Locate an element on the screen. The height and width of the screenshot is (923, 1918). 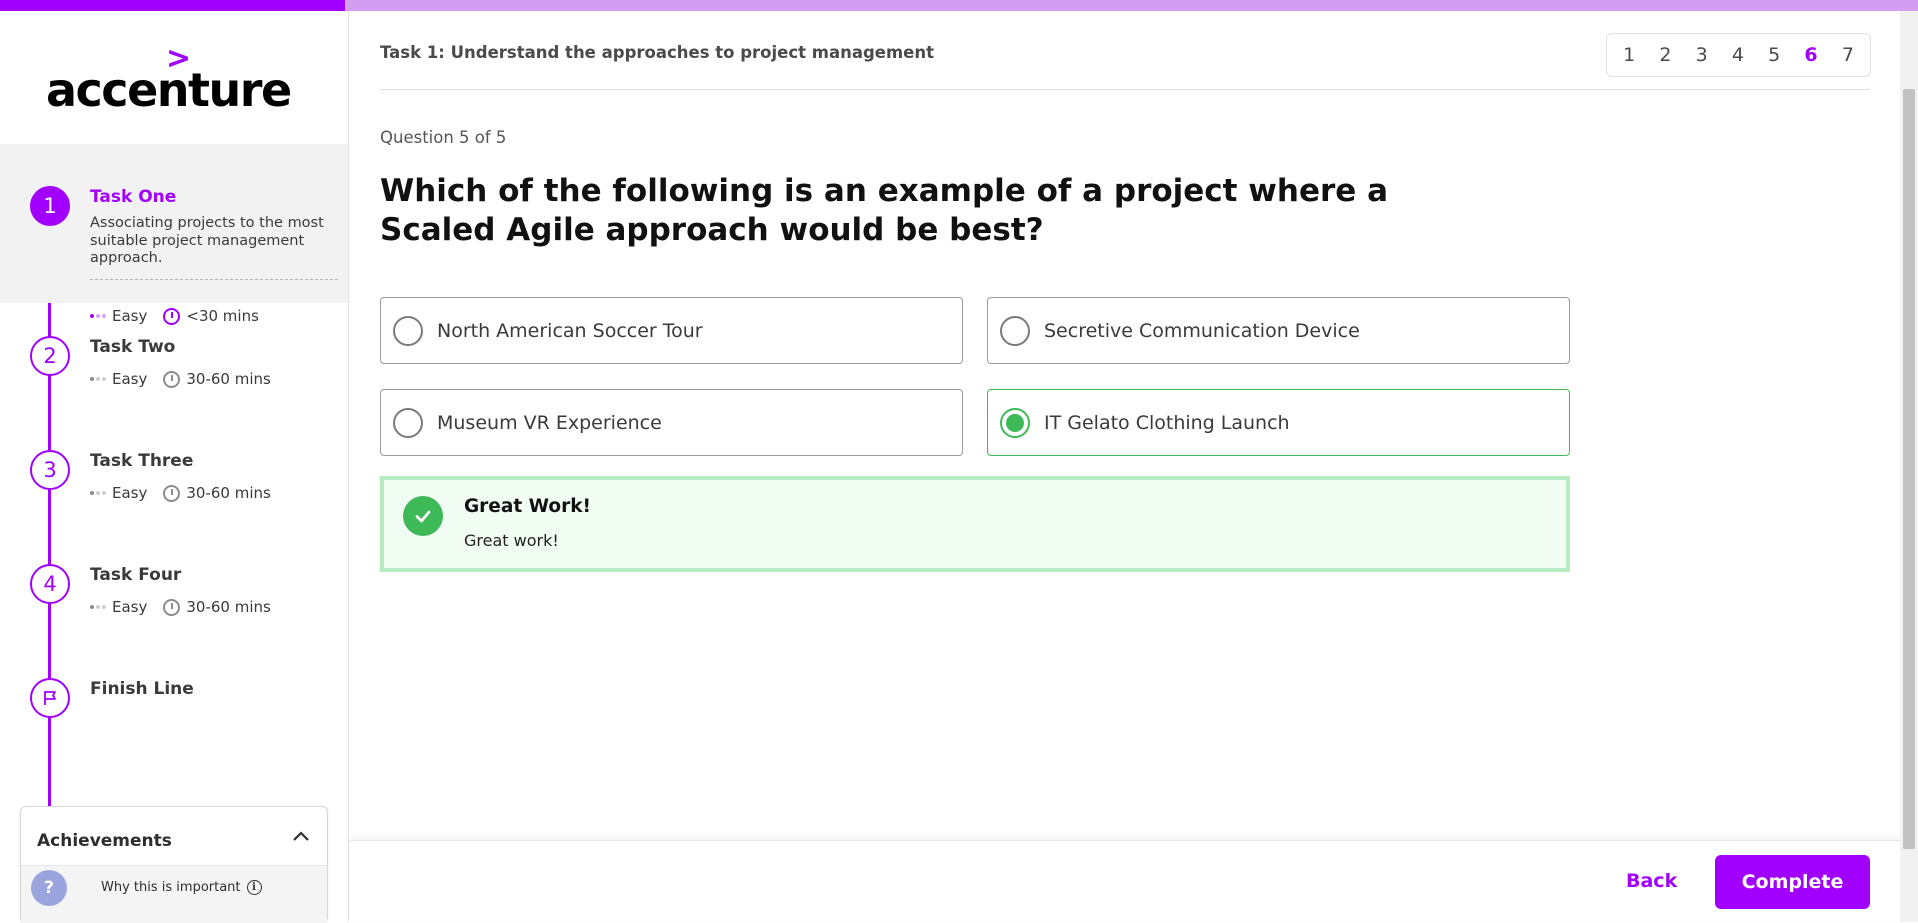
task-number-badge: 2 is located at coordinates (50, 356).